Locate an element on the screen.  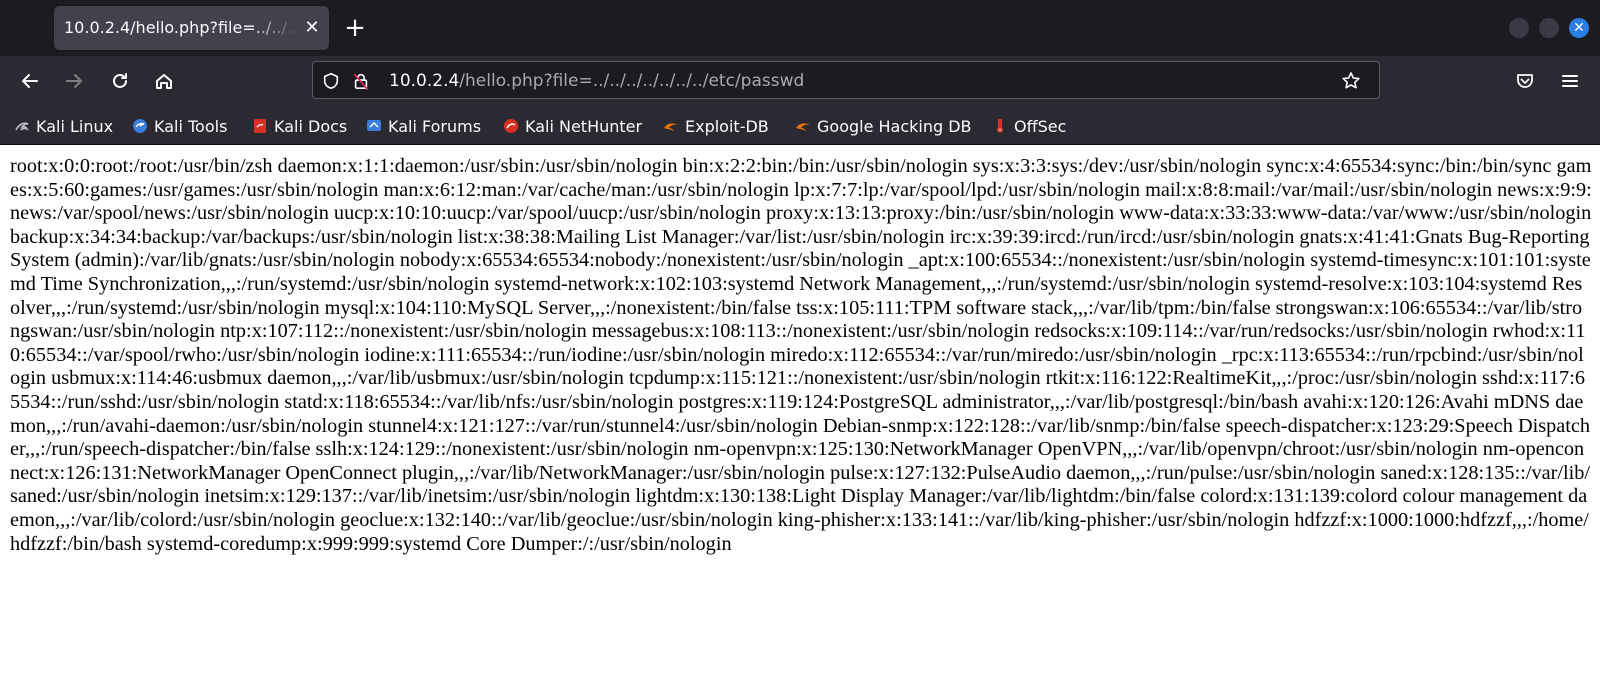
bookmark-google-hacking-db: Google Hacking DB is located at coordinates (883, 126).